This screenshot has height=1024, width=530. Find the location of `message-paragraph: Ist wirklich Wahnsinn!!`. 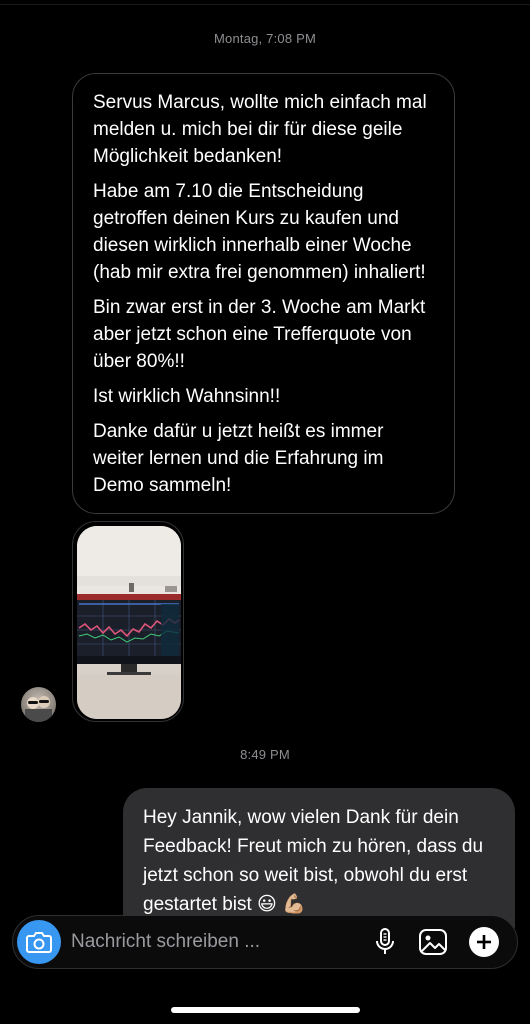

message-paragraph: Ist wirklich Wahnsinn!! is located at coordinates (187, 396).